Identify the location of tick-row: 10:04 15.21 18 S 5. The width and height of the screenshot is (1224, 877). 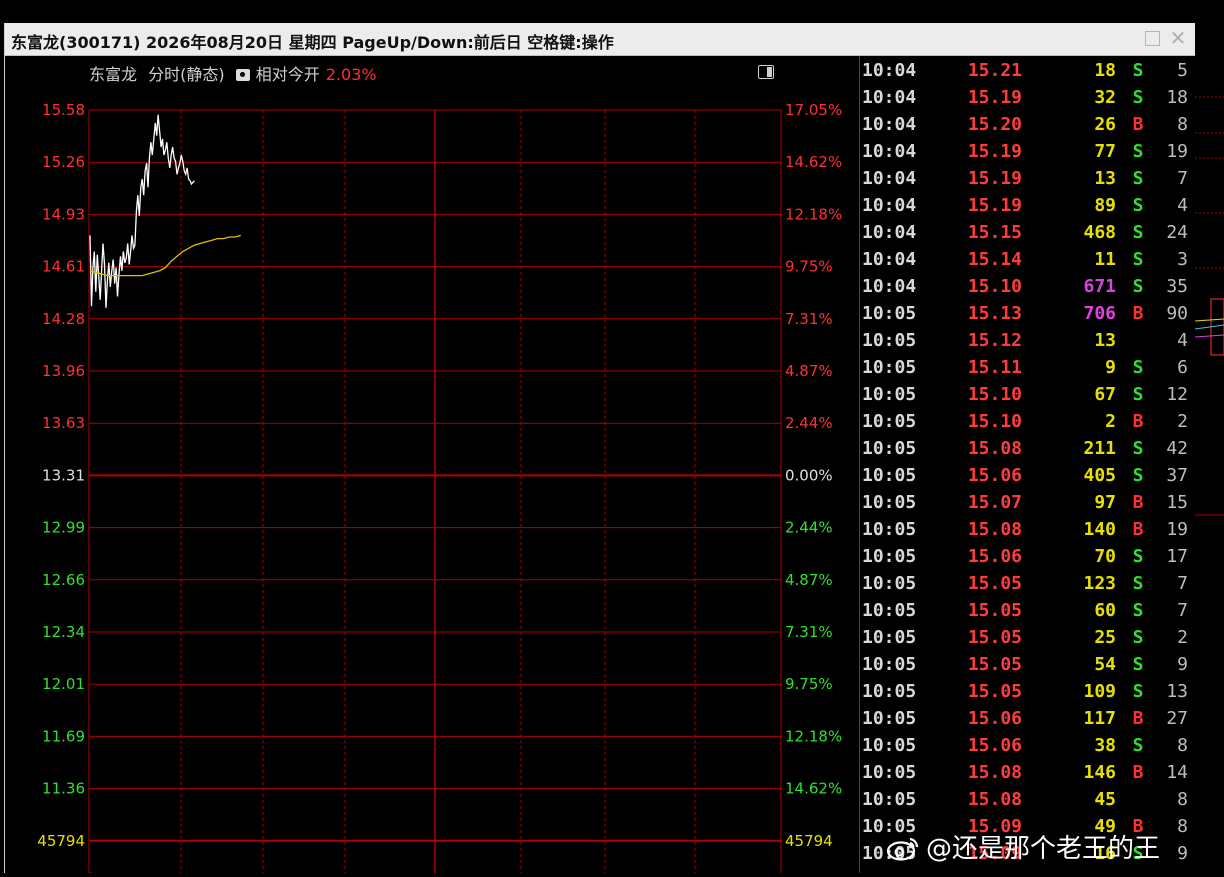
(1027, 70).